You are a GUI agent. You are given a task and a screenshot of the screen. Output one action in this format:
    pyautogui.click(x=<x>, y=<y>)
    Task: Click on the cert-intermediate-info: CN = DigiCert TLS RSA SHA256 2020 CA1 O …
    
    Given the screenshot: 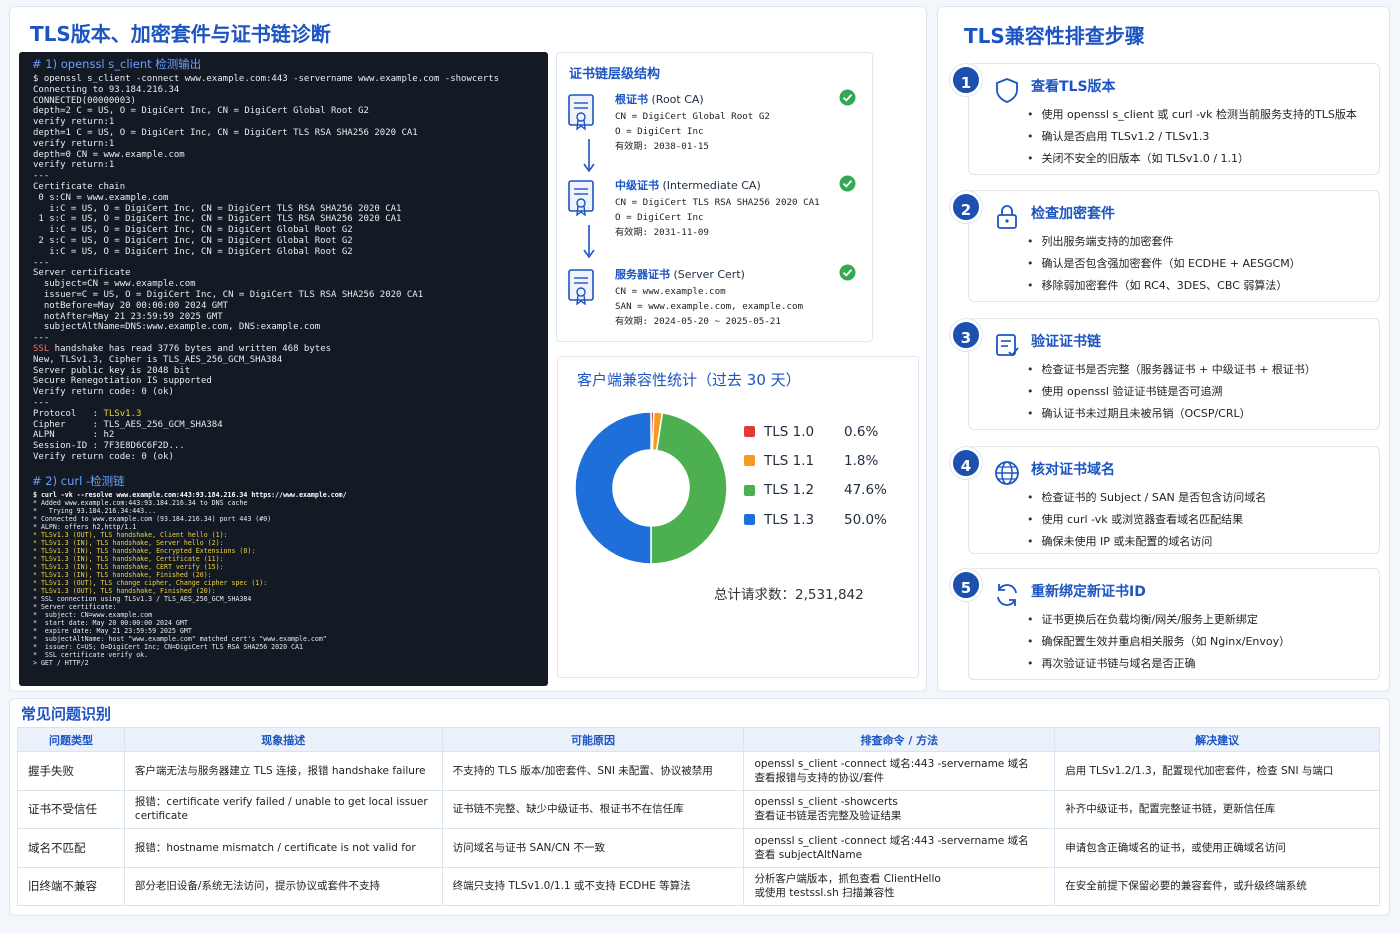 What is the action you would take?
    pyautogui.click(x=717, y=217)
    